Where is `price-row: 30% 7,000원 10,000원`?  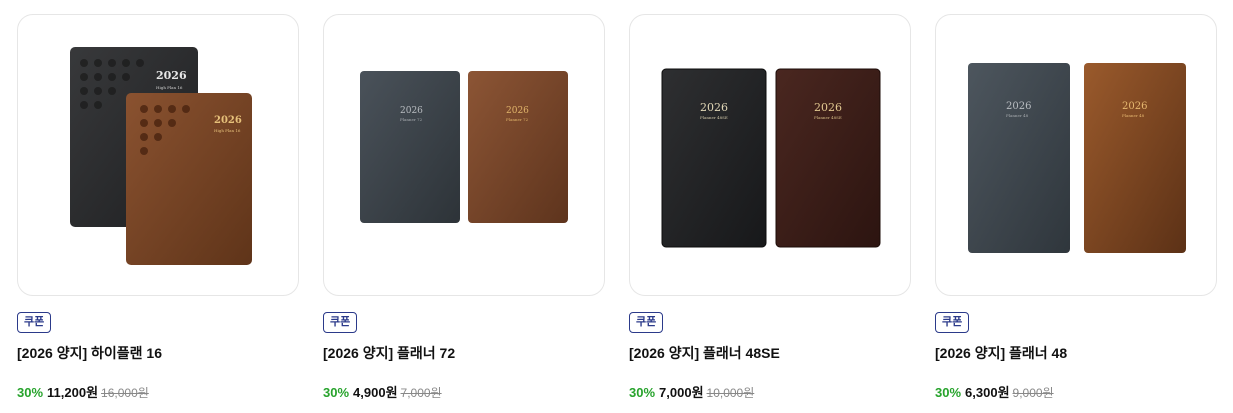
price-row: 30% 7,000원 10,000원 is located at coordinates (691, 391).